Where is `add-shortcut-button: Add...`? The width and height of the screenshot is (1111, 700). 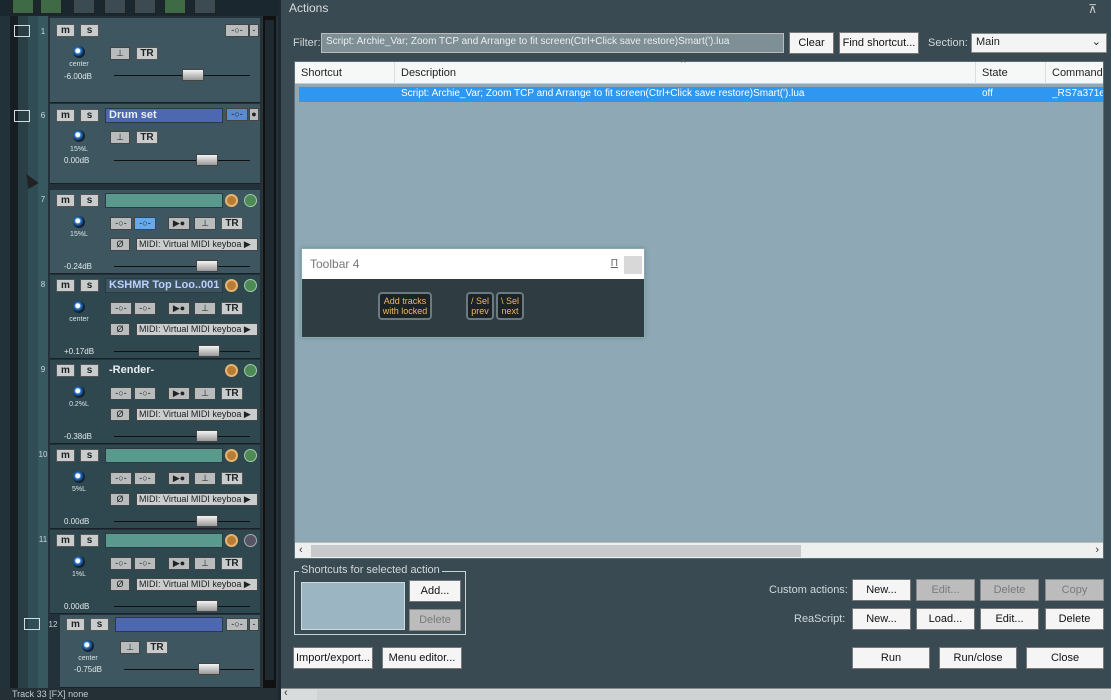 add-shortcut-button: Add... is located at coordinates (435, 591).